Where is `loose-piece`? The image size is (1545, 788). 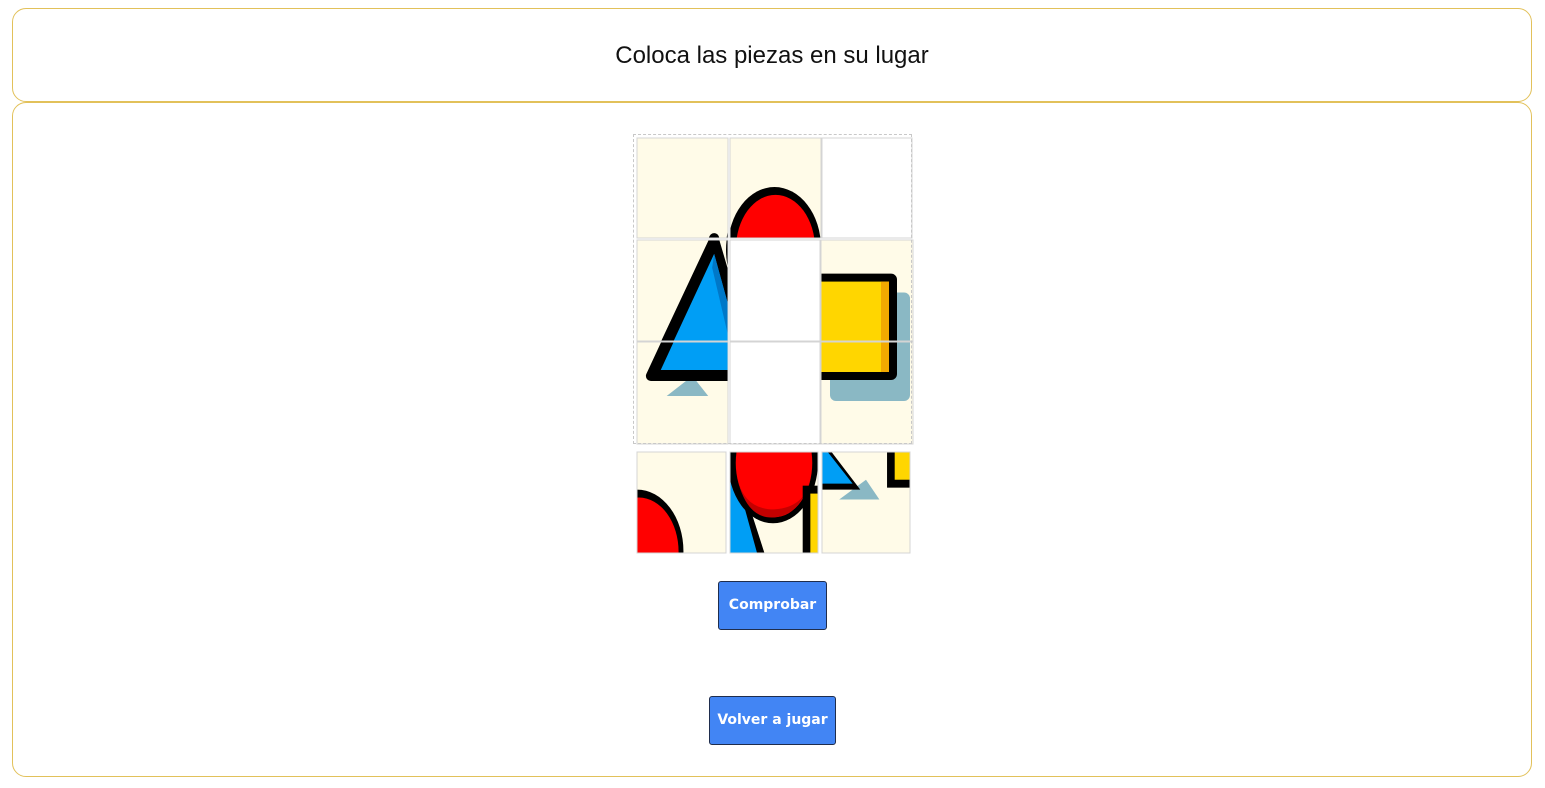 loose-piece is located at coordinates (866, 502).